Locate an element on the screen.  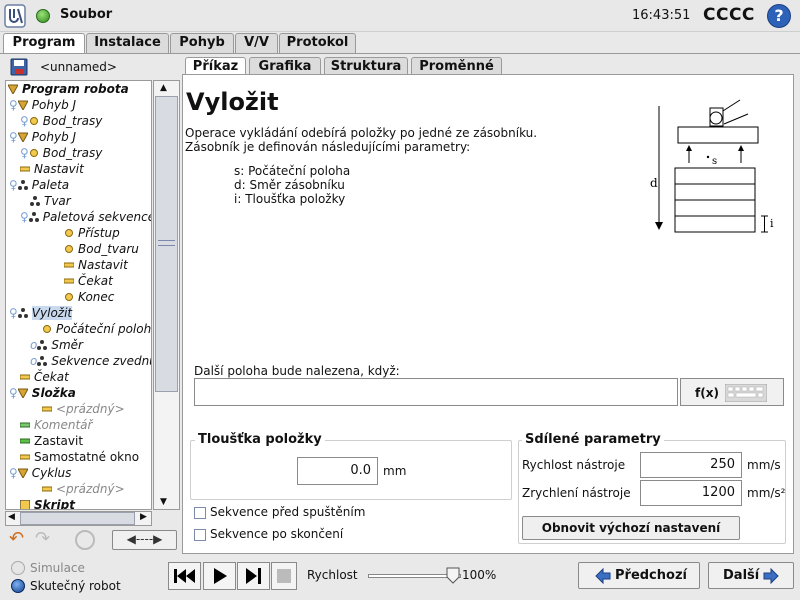
param-i: i: Tloušťka položky is located at coordinates (290, 199).